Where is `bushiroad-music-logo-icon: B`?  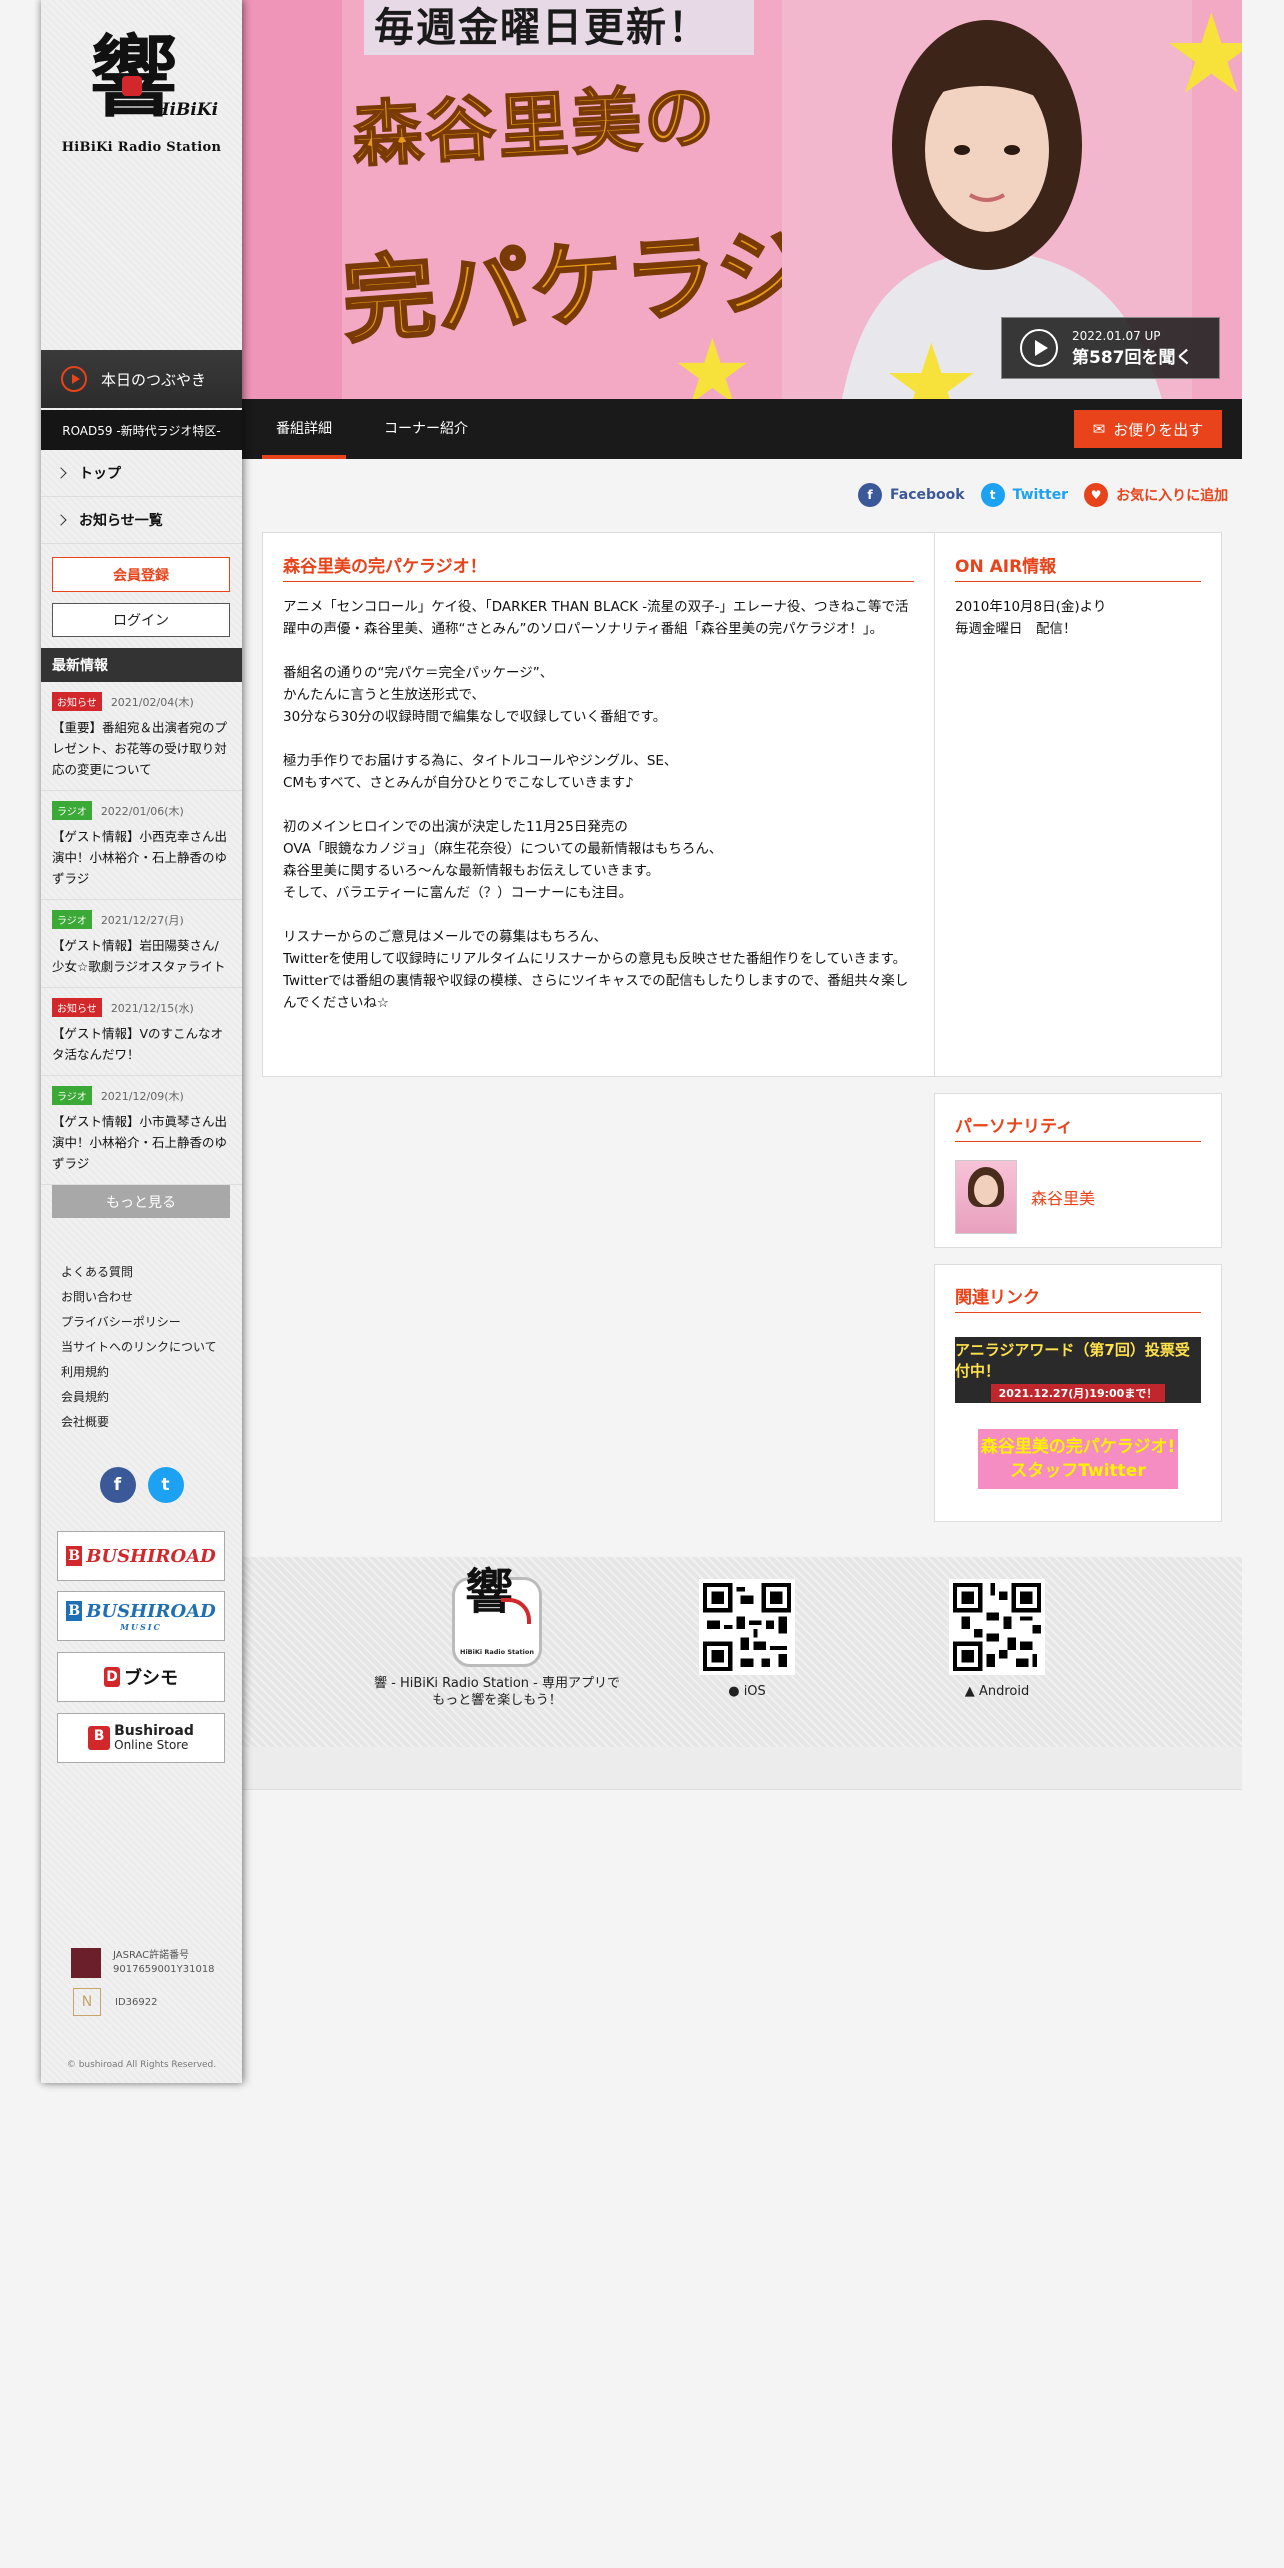
bushiroad-music-logo-icon: B is located at coordinates (74, 1611).